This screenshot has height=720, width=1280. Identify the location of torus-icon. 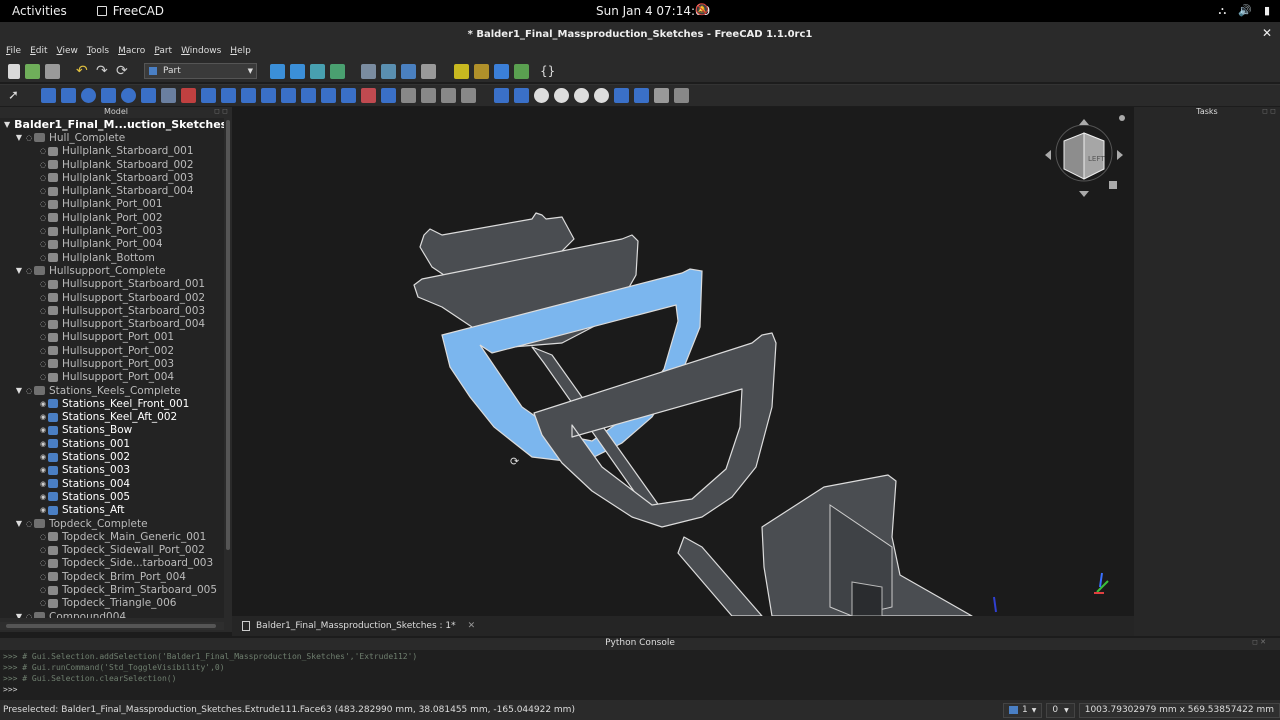
(128, 95).